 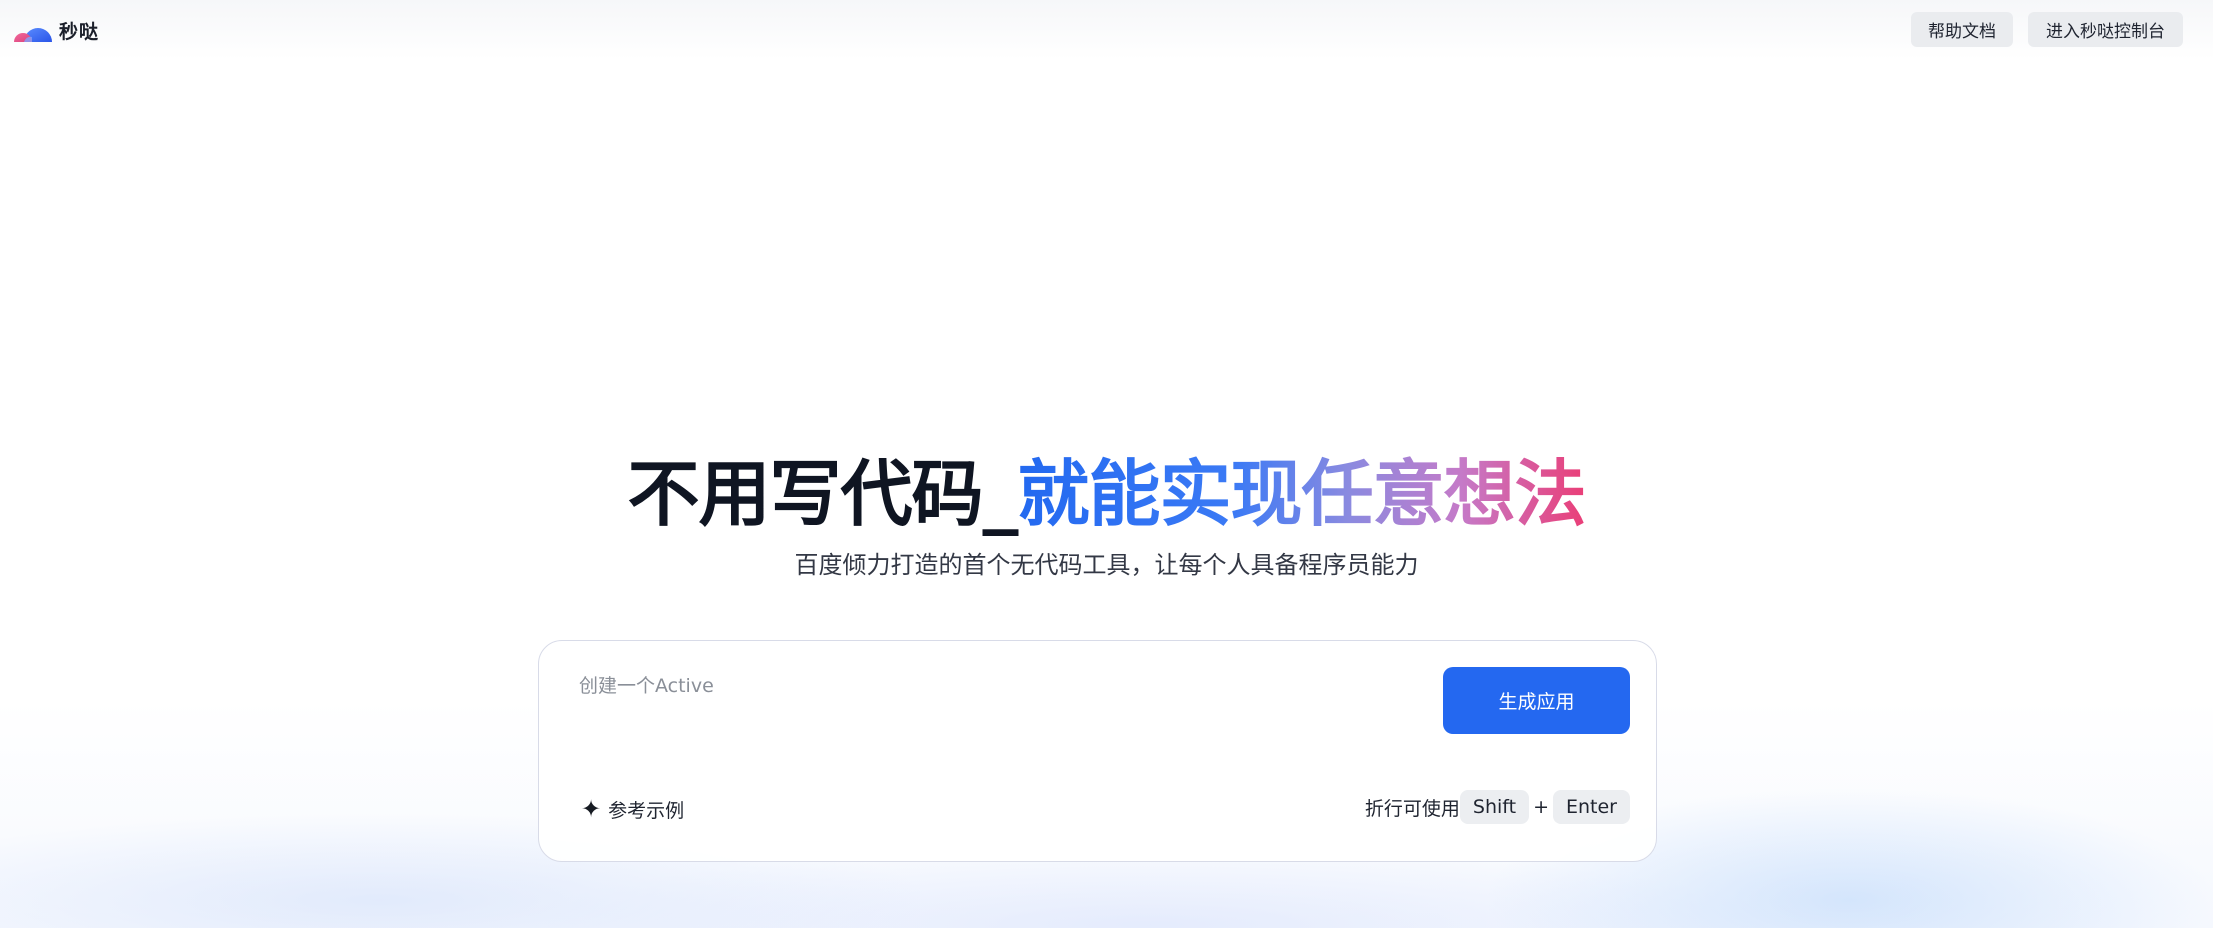 What do you see at coordinates (2105, 29) in the screenshot?
I see `enter-console-button: 进入秒哒控制台` at bounding box center [2105, 29].